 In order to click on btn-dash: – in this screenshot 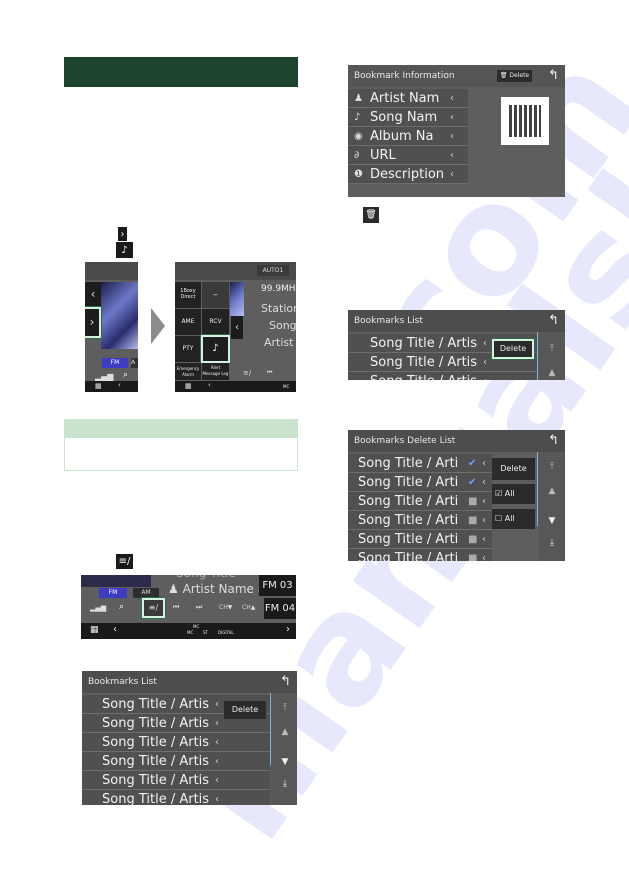, I will do `click(215, 295)`.